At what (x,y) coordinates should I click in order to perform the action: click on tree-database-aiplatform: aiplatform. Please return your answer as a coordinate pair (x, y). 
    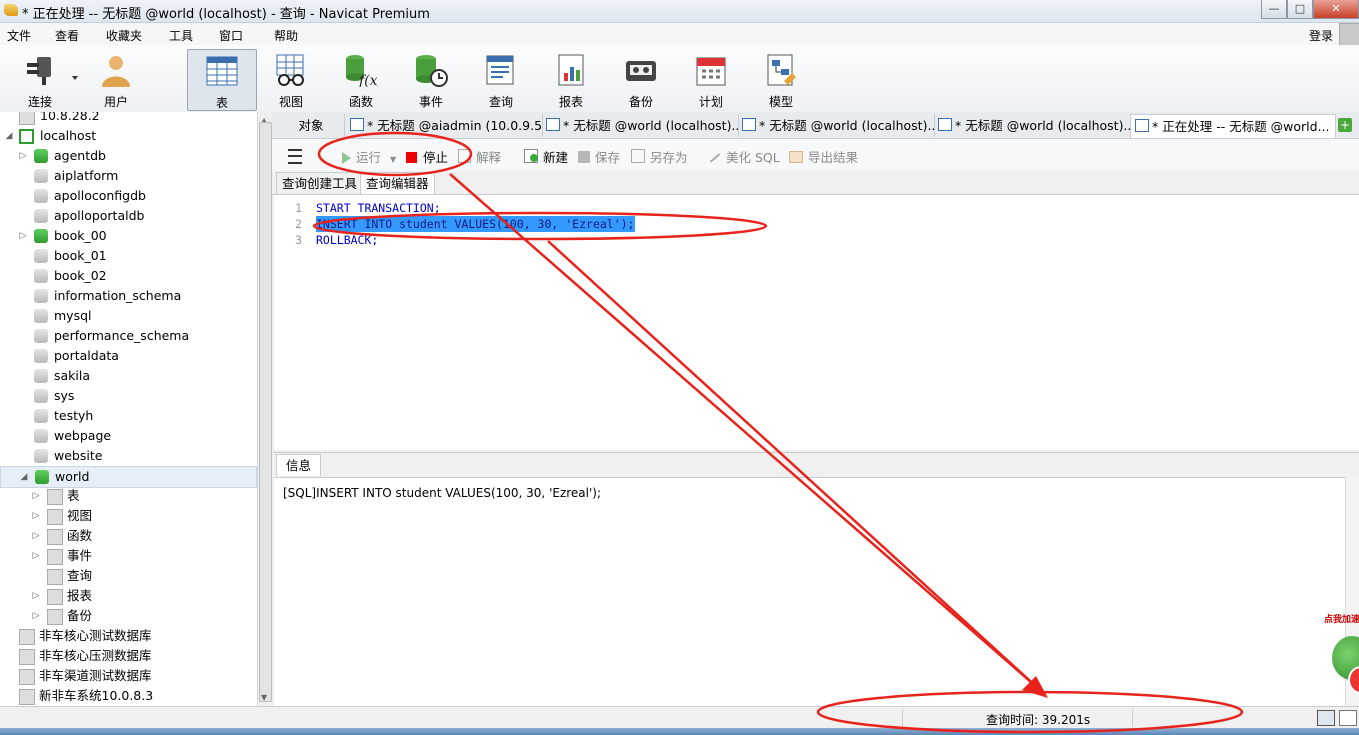
    Looking at the image, I should click on (127, 176).